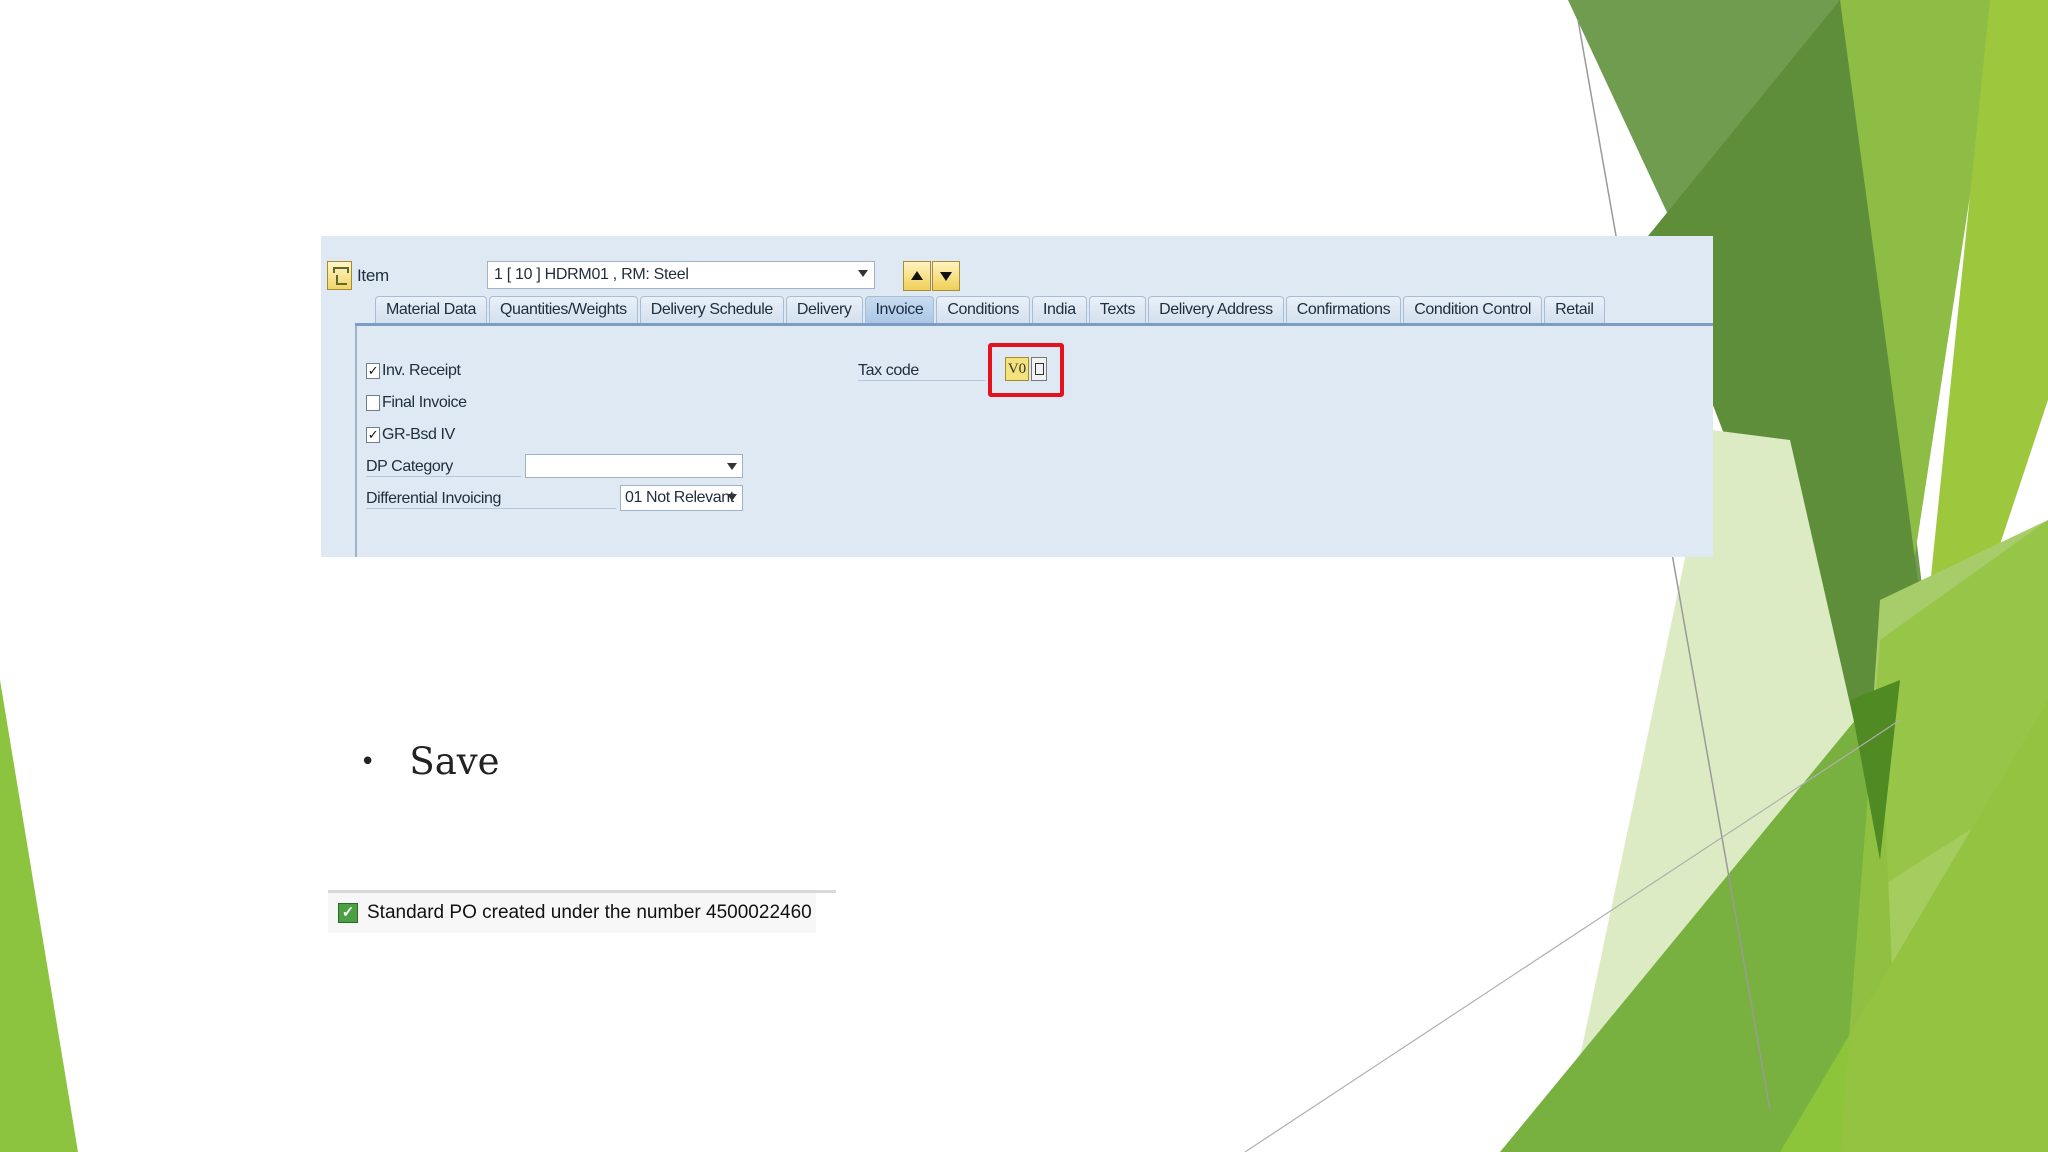  I want to click on inv-receipt-row: ✓ Inv. Receipt, so click(413, 371).